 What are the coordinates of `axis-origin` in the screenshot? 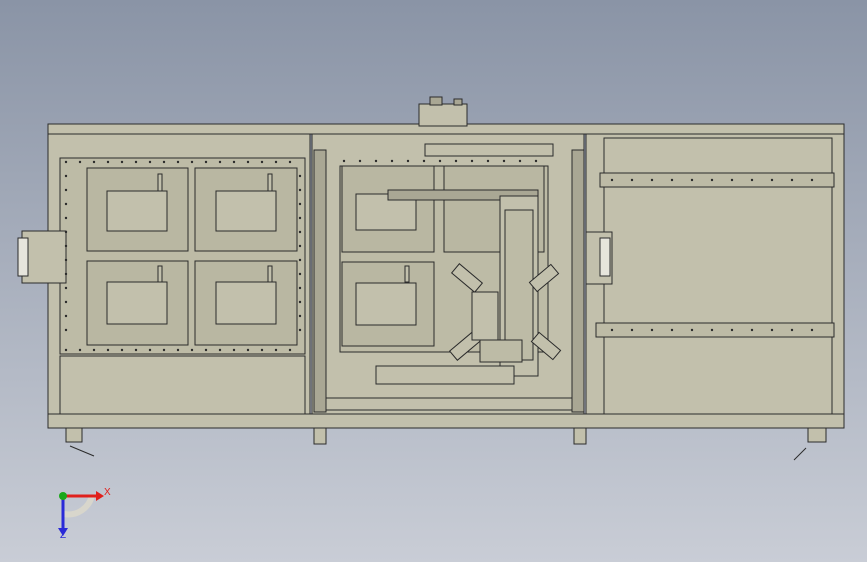 It's located at (63, 496).